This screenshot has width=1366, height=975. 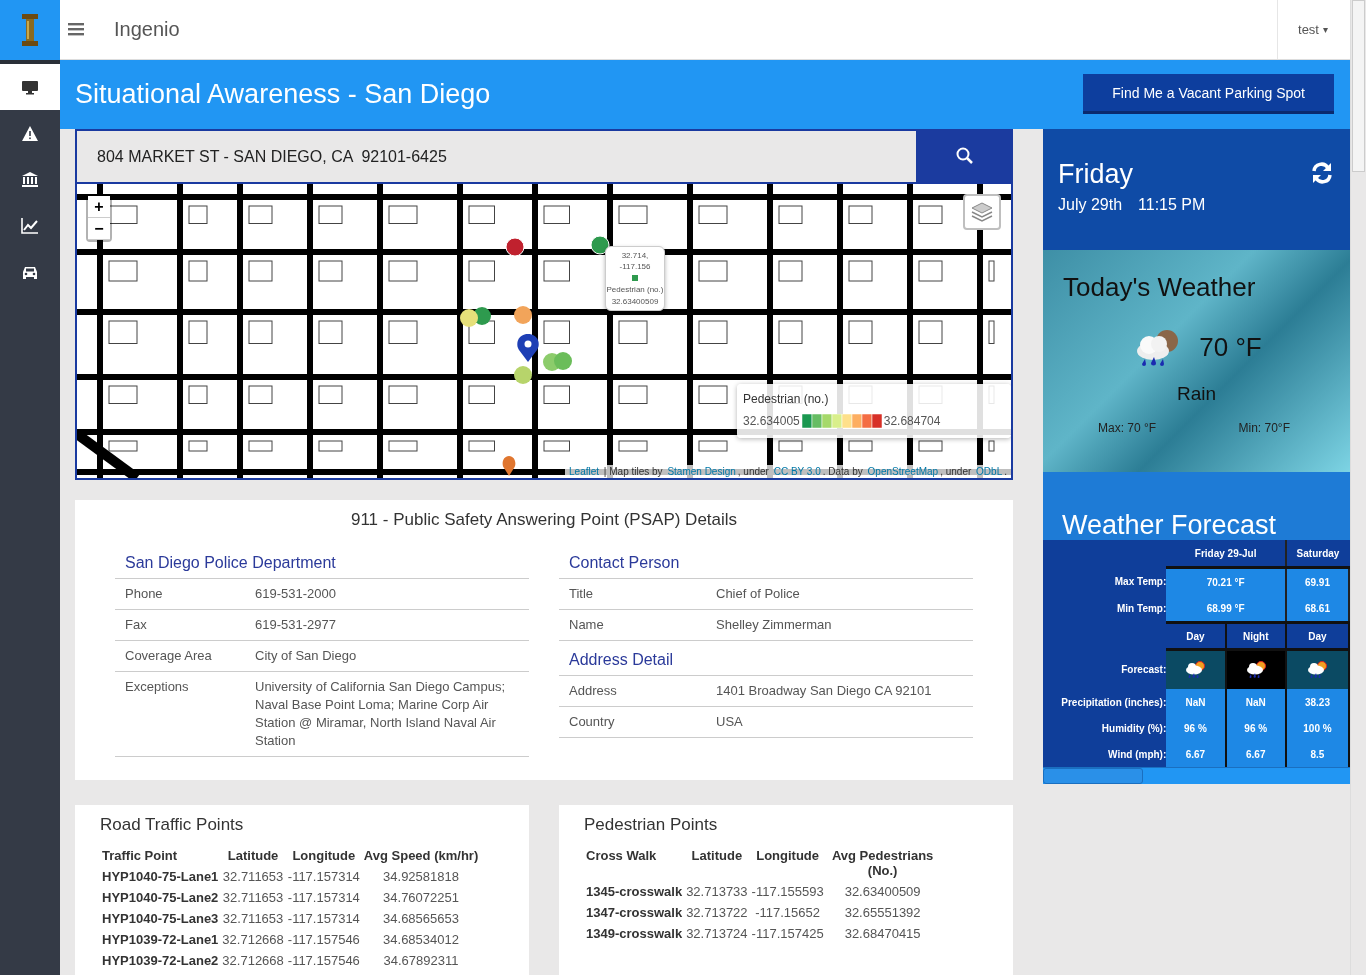 I want to click on table-cell: 70.21 °F, so click(x=1226, y=581).